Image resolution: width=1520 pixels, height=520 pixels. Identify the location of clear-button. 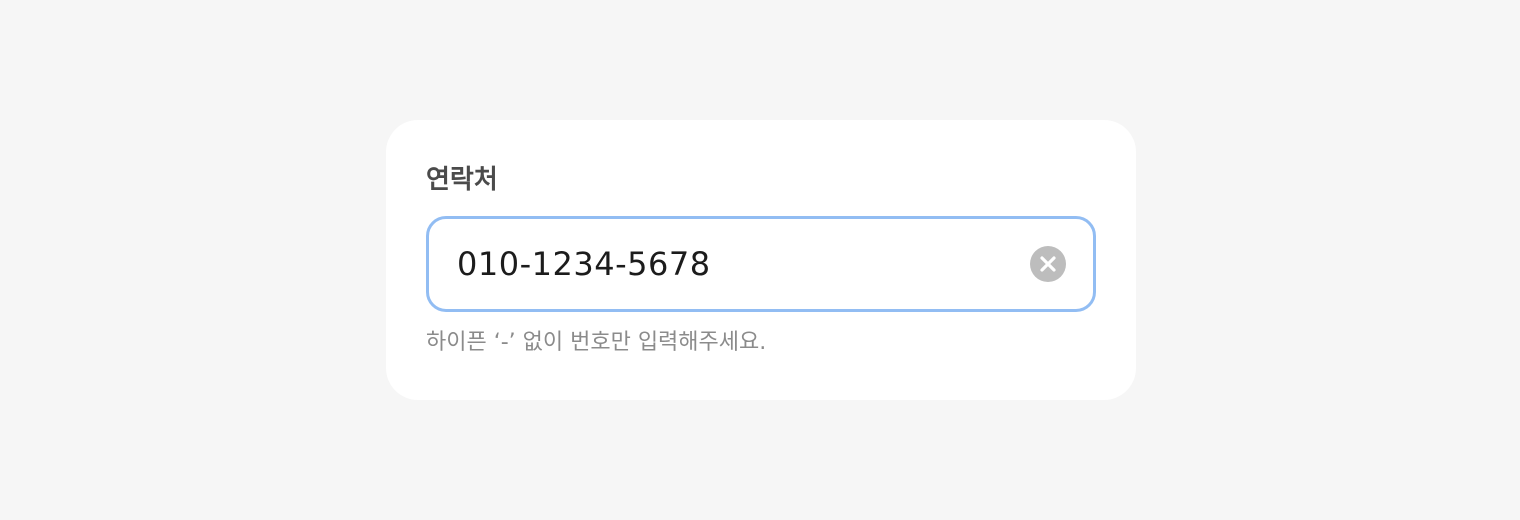
(1048, 264).